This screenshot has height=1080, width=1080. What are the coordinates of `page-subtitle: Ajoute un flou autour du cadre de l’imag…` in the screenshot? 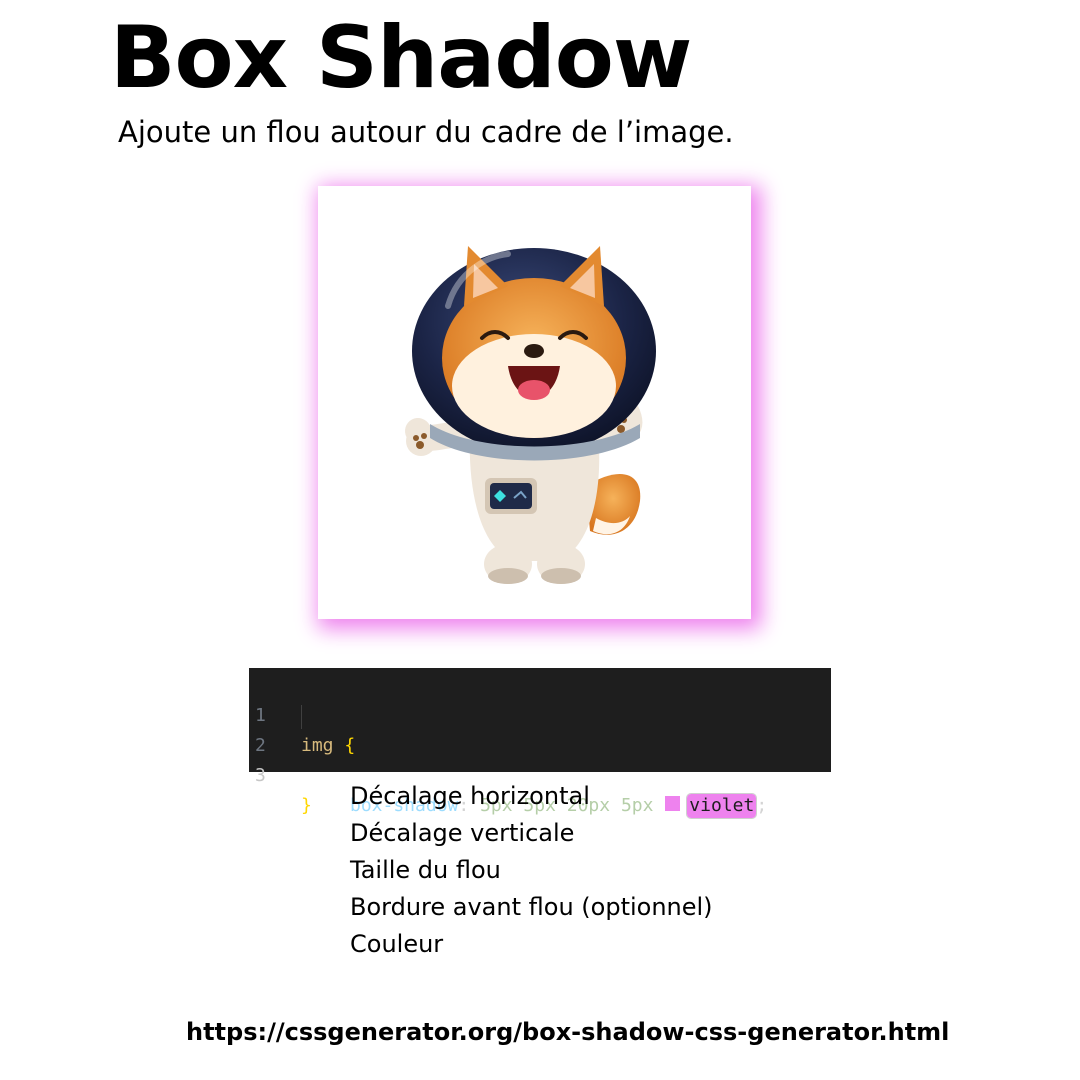 It's located at (426, 132).